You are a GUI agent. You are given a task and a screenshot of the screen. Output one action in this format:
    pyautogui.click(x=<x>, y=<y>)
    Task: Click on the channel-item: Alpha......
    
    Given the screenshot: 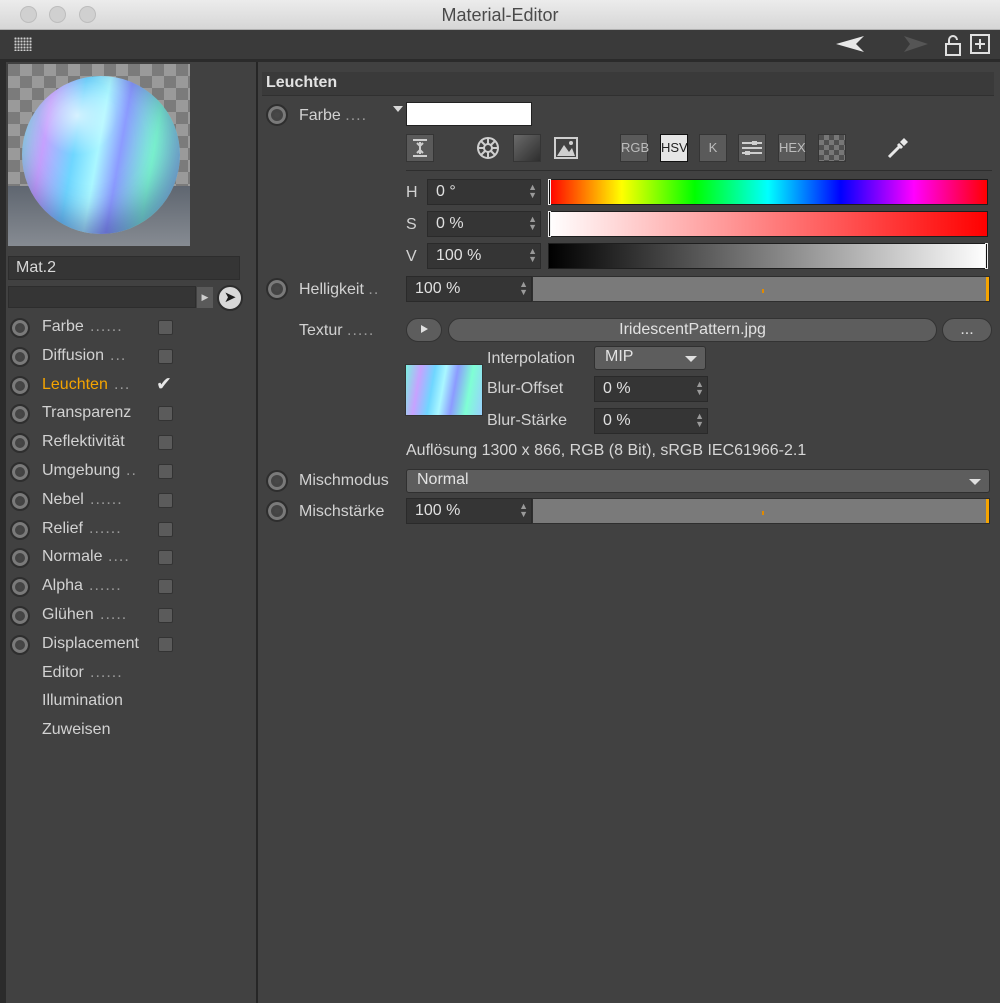 What is the action you would take?
    pyautogui.click(x=131, y=587)
    